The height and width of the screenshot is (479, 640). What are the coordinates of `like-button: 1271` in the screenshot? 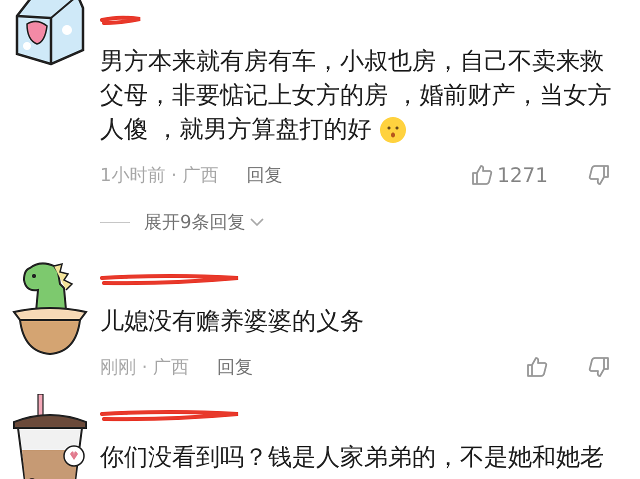 It's located at (509, 175).